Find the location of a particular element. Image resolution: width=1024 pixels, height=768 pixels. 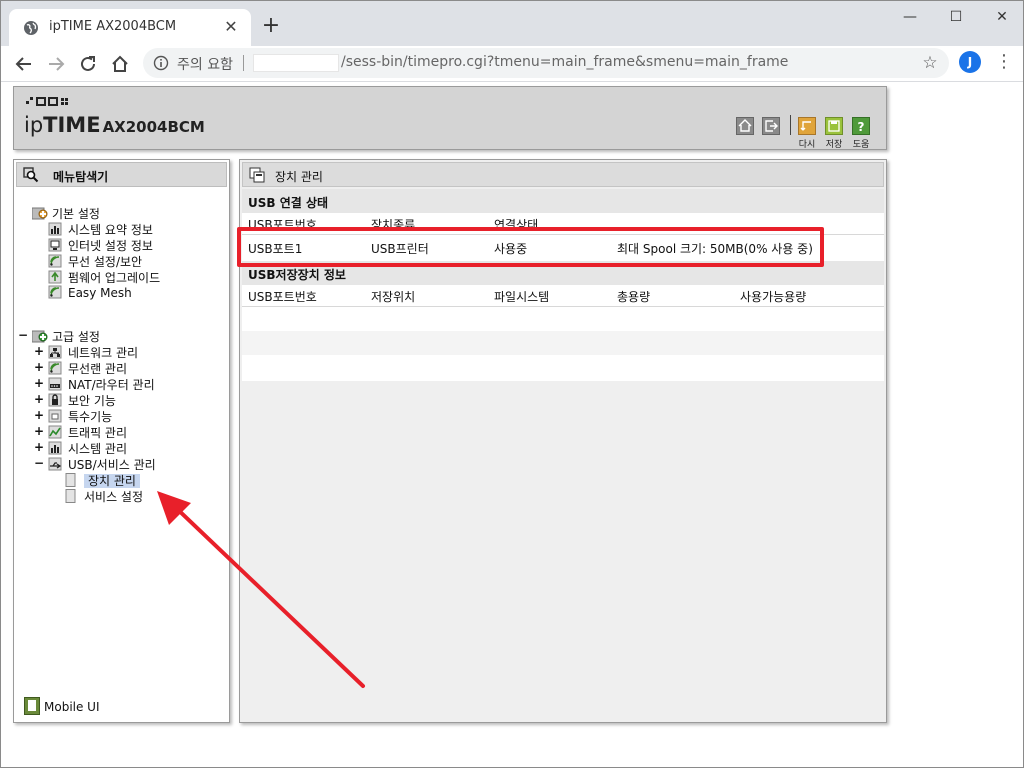

tree-internet-info: 인터넷 설정 정보 is located at coordinates (100, 245).